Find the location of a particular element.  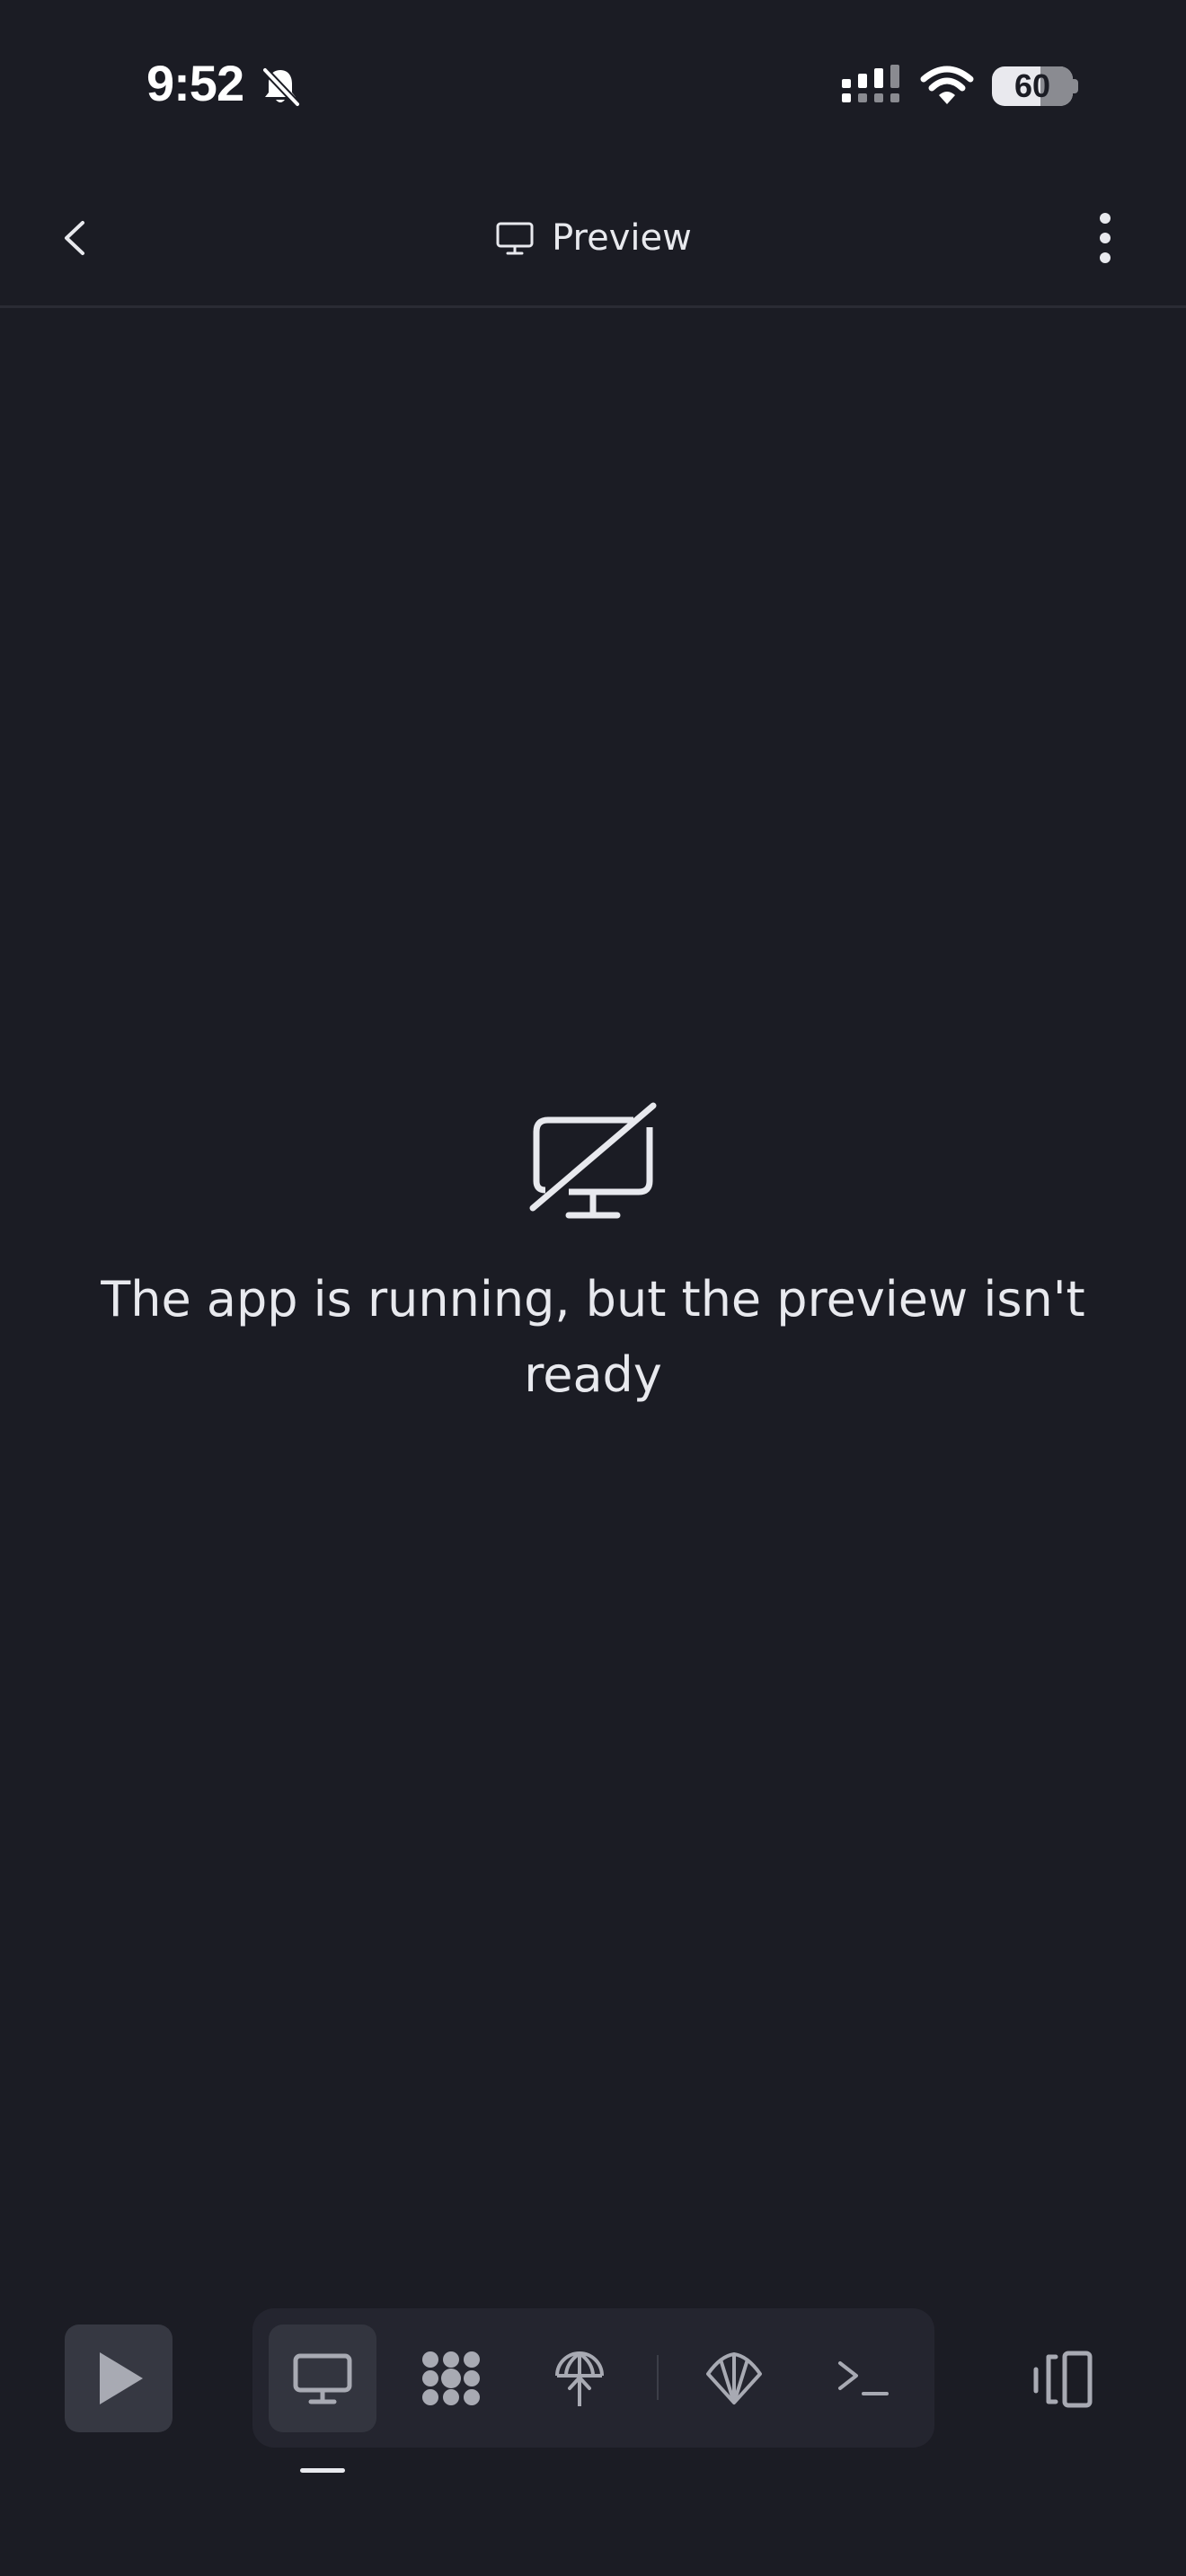

battery-level: 60 is located at coordinates (1032, 85).